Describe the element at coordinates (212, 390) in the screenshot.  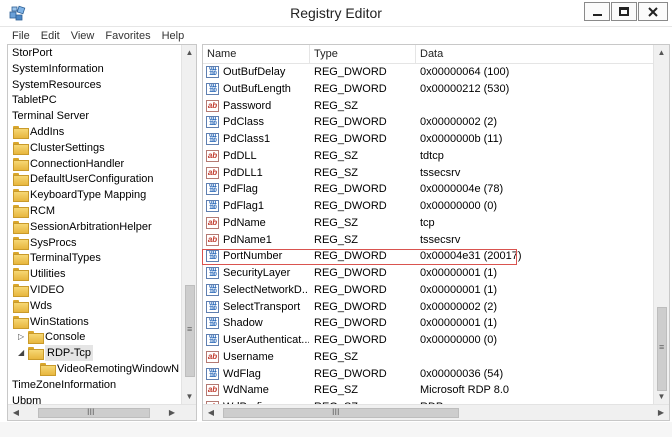
I see `reg-sz-icon: ab` at that location.